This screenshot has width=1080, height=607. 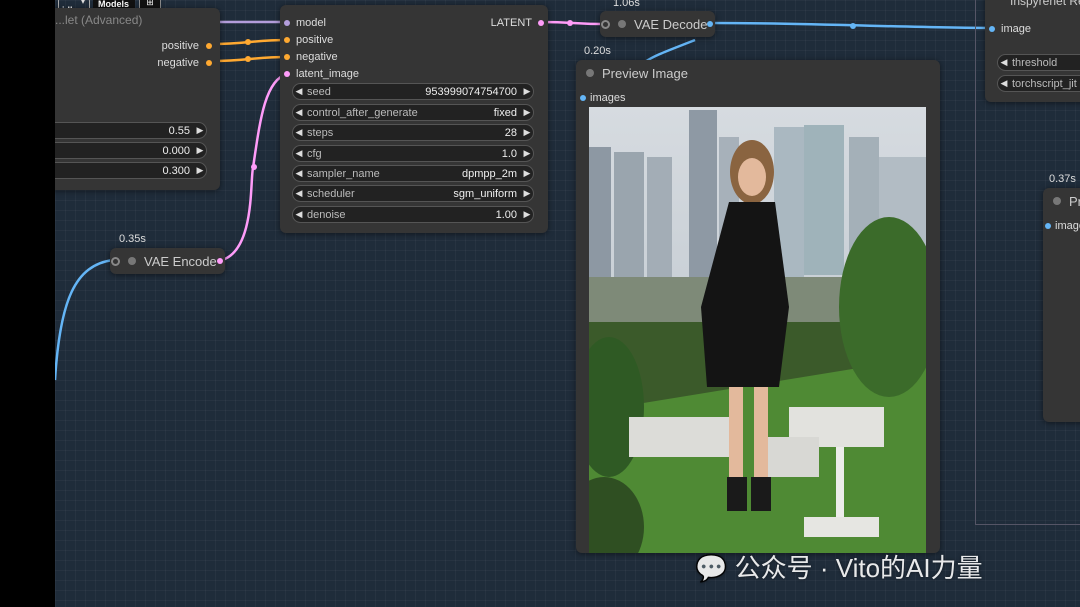 I want to click on vae-encode-output-dot, so click(x=220, y=261).